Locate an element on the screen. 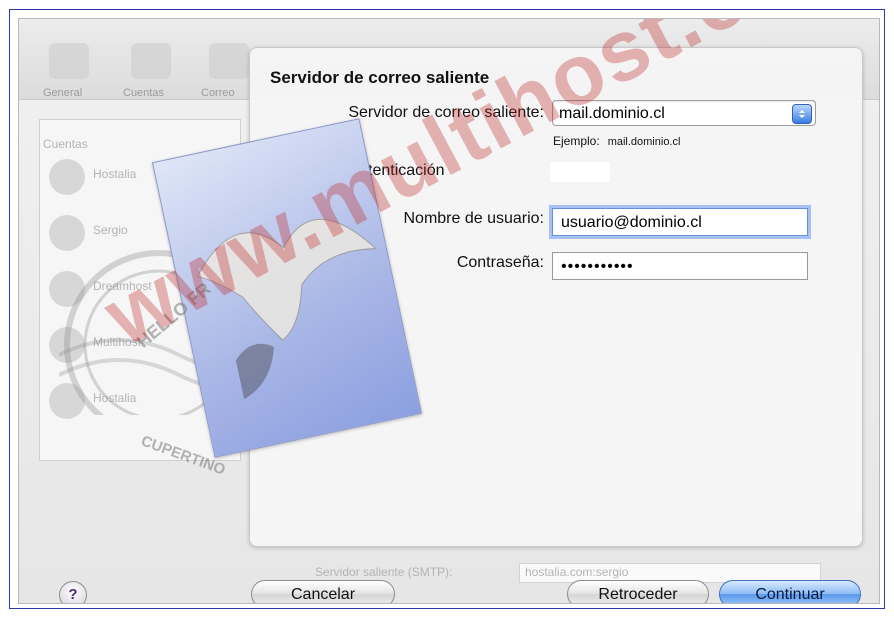 The width and height of the screenshot is (894, 618). help-button: ? is located at coordinates (73, 592).